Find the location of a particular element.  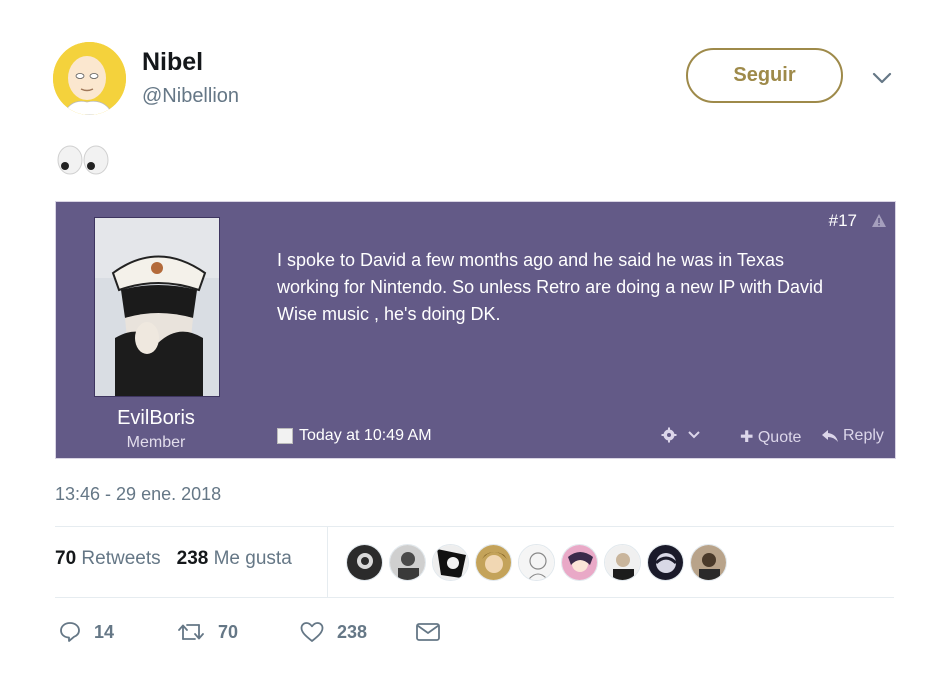

retweet-button: 70 is located at coordinates (237, 632).